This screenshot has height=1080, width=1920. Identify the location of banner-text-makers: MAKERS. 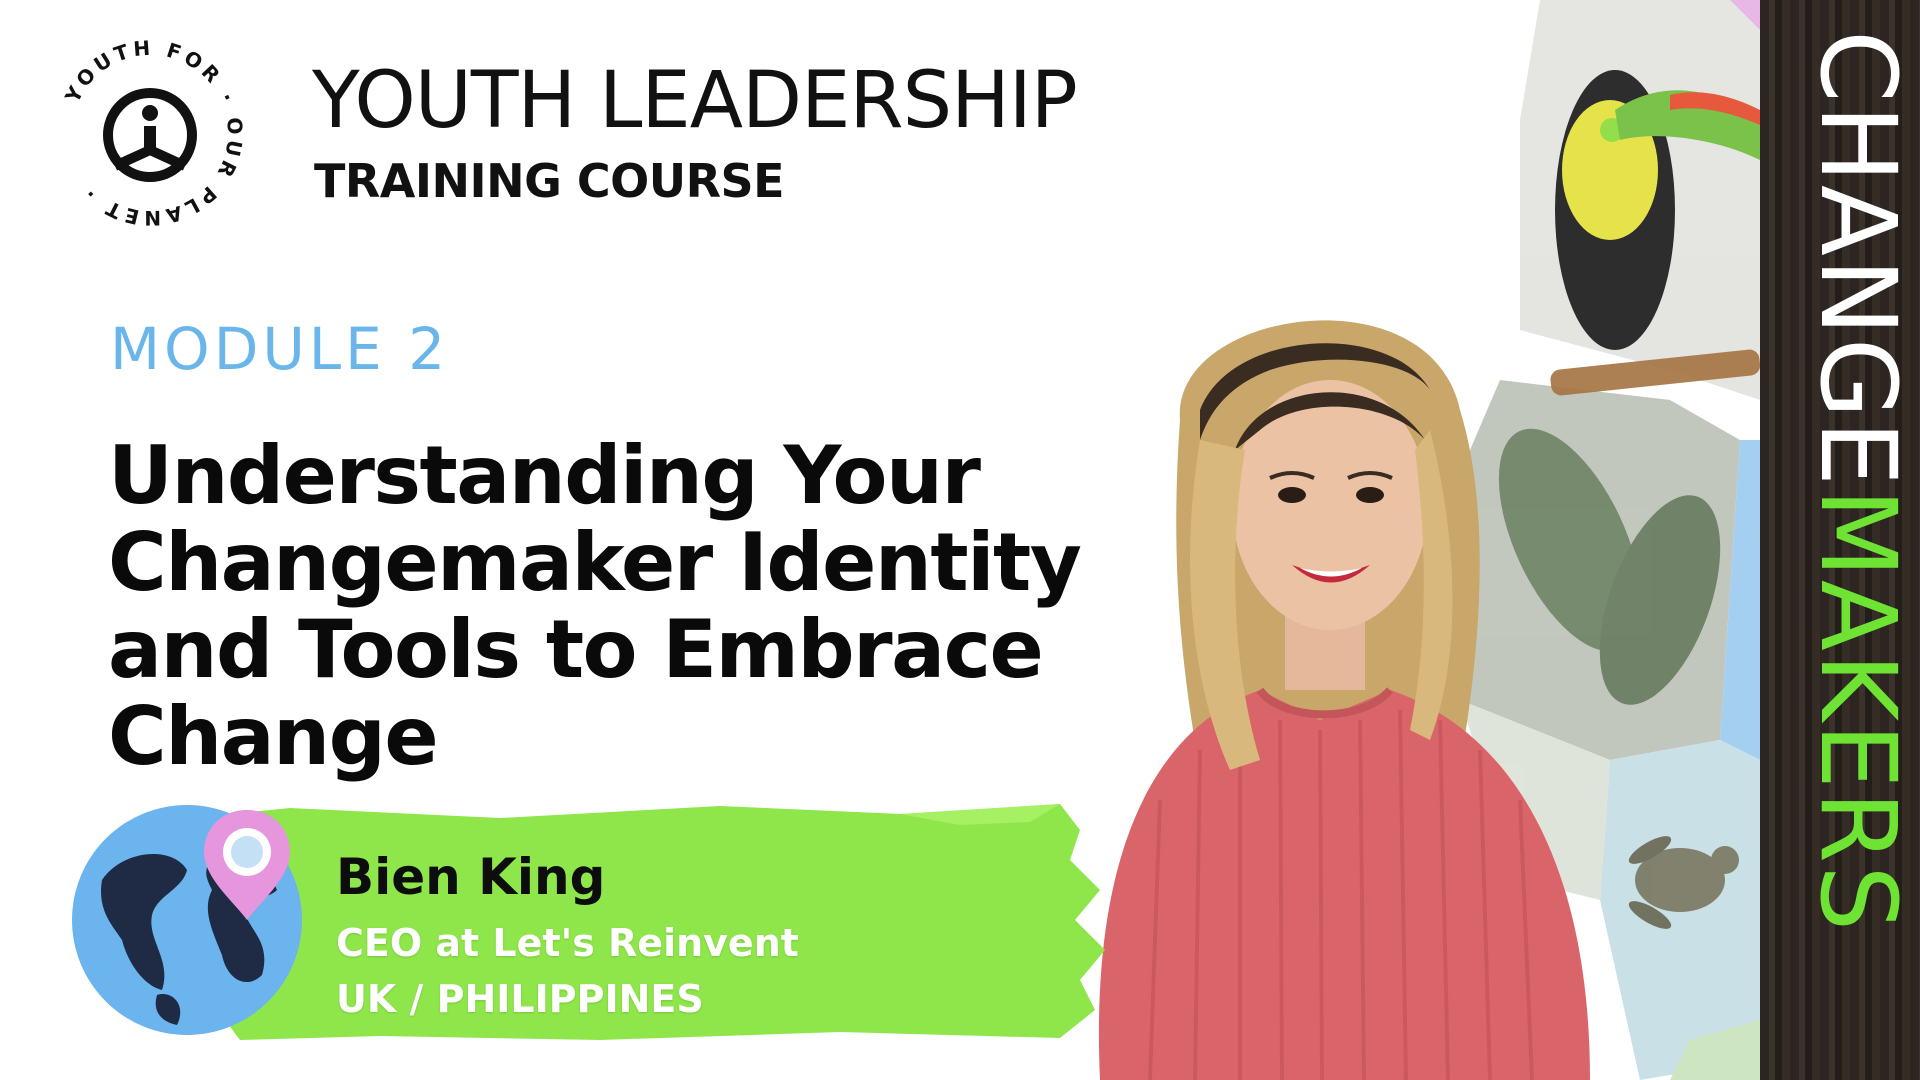
(1858, 711).